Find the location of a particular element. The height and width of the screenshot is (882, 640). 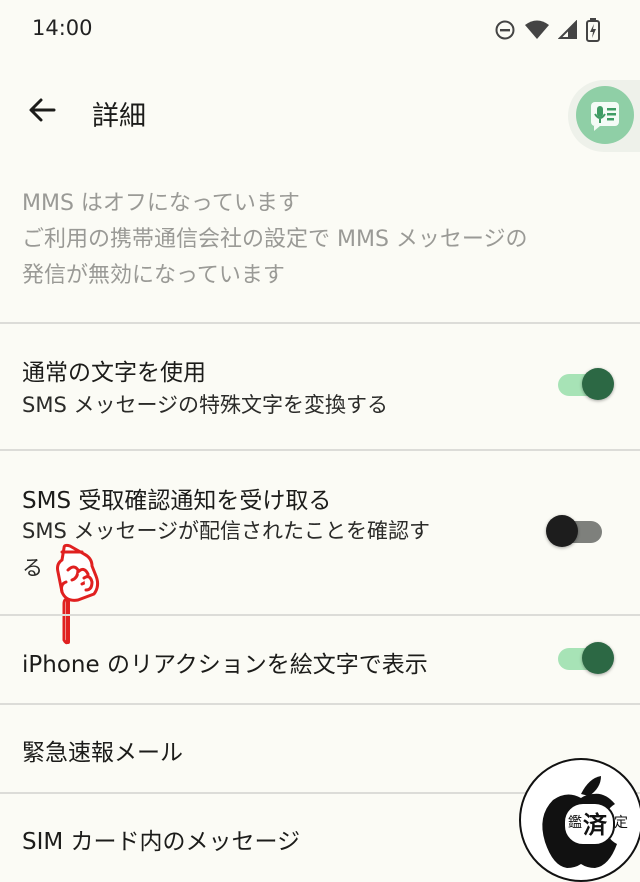

mms-info-line-2: ご利用の携帯通信会社の設定で MMS メッセージの is located at coordinates (275, 239).